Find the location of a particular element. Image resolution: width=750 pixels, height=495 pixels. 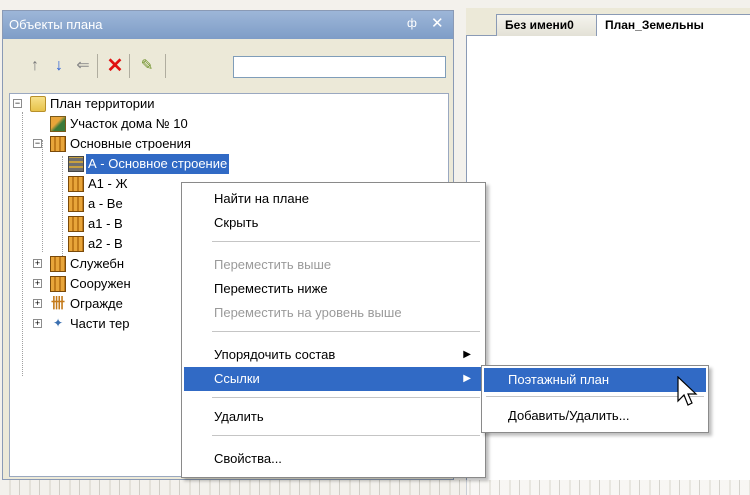

document-tabs: Без имени0 План_Земельны is located at coordinates (608, 22).